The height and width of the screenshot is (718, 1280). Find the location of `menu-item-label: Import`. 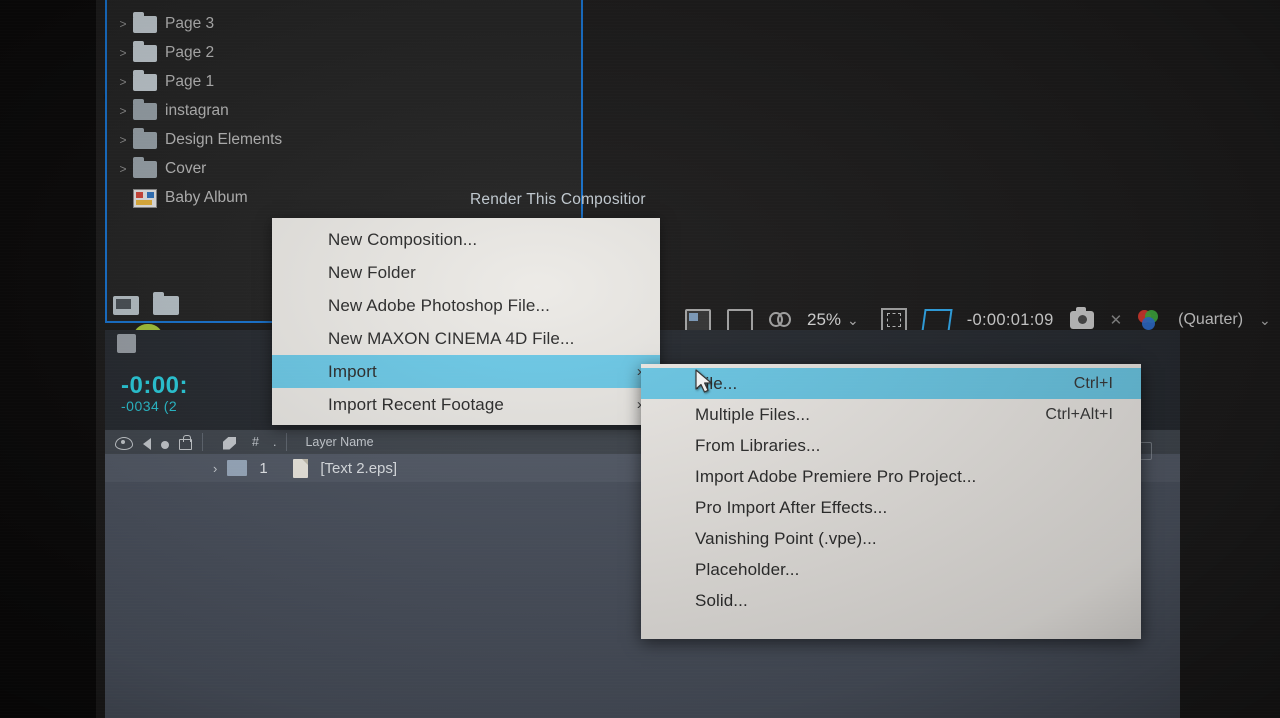

menu-item-label: Import is located at coordinates (352, 371).